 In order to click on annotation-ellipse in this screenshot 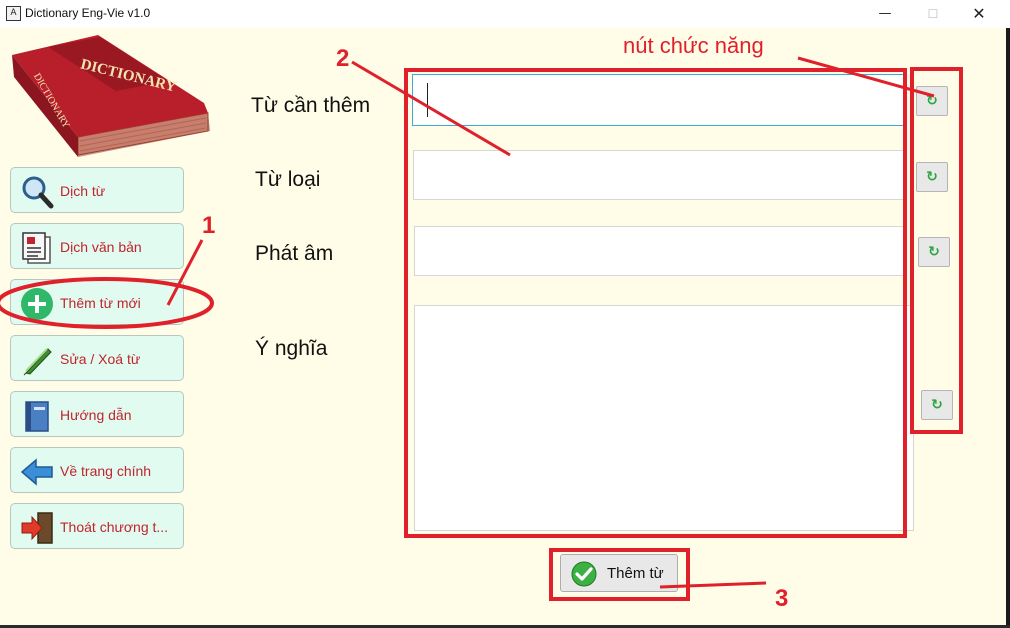, I will do `click(107, 303)`.